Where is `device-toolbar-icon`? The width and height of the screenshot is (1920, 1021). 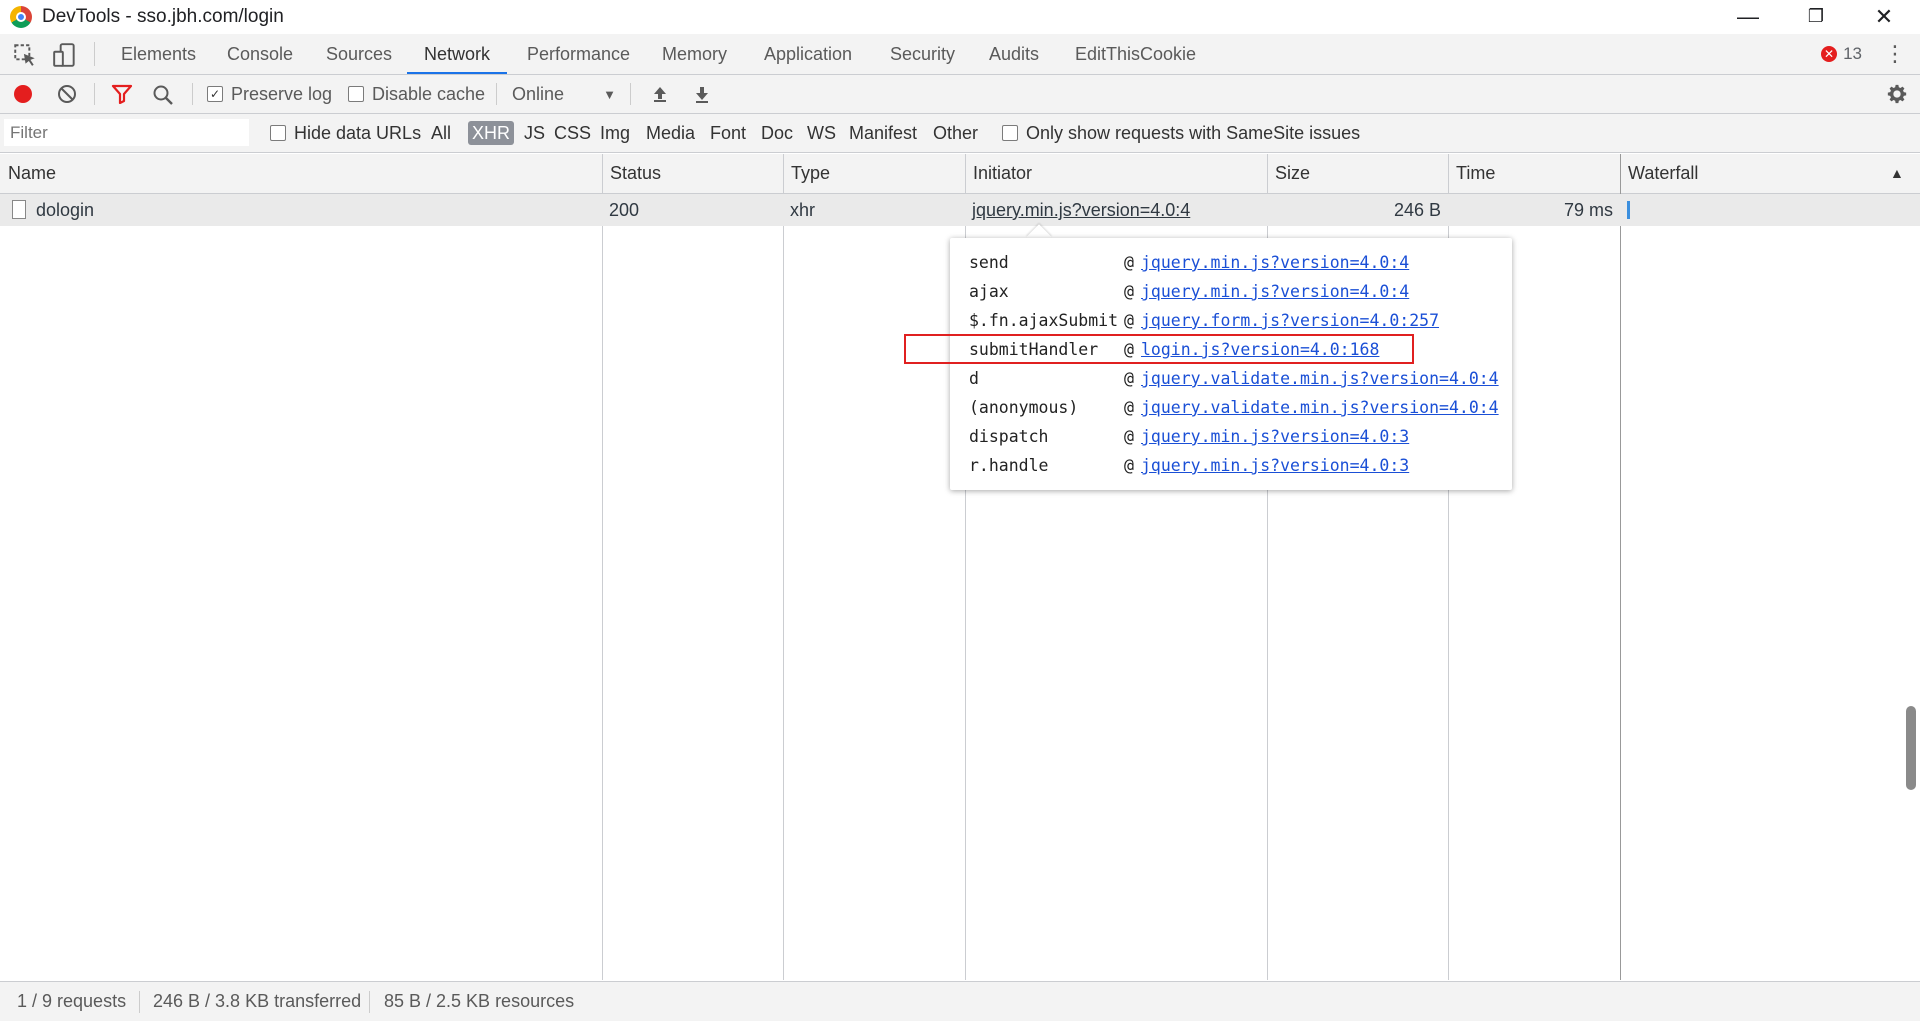
device-toolbar-icon is located at coordinates (65, 55).